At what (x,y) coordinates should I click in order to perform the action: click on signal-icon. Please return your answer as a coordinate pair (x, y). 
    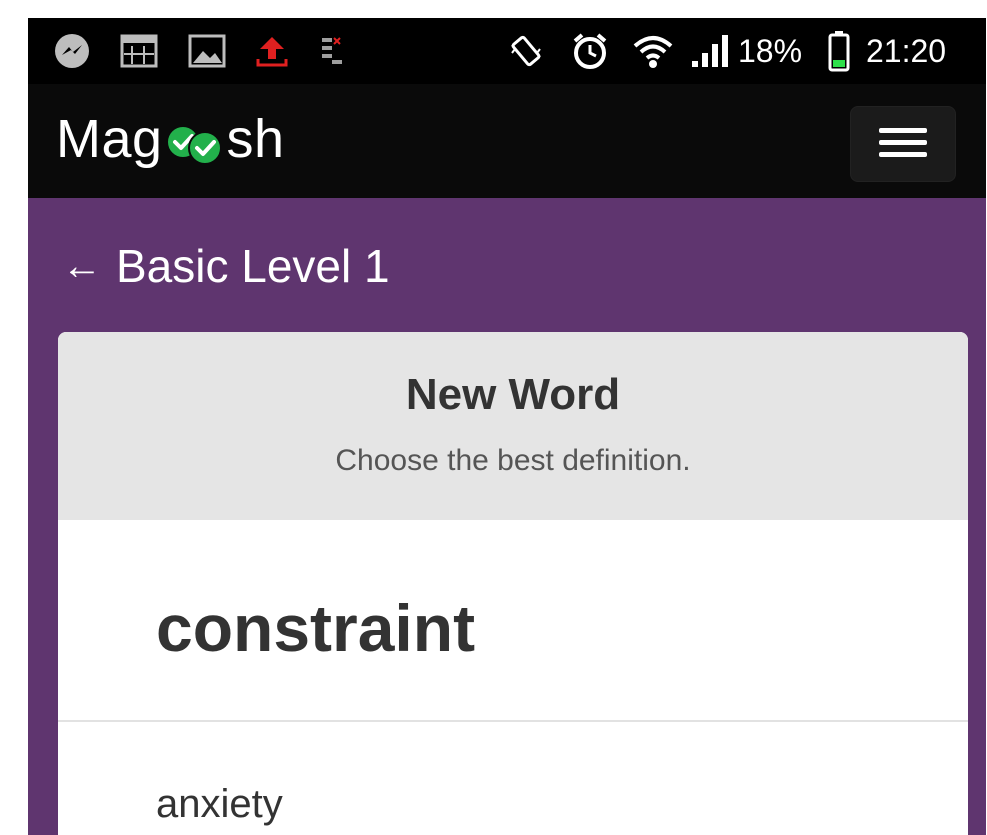
    Looking at the image, I should click on (710, 51).